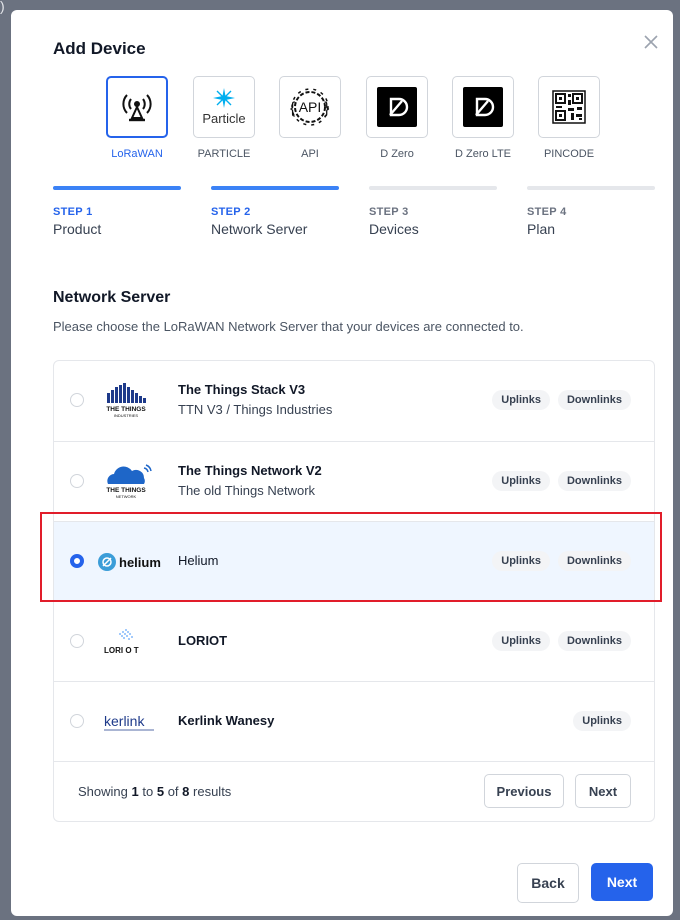  I want to click on server-row-loriot: LORI O T LORIOT Uplinks Downlinks, so click(354, 641).